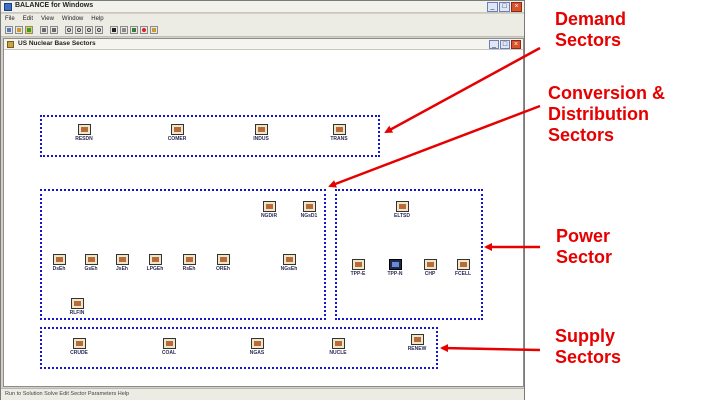 This screenshot has width=707, height=400. Describe the element at coordinates (583, 236) in the screenshot. I see `annotation-line: Power` at that location.